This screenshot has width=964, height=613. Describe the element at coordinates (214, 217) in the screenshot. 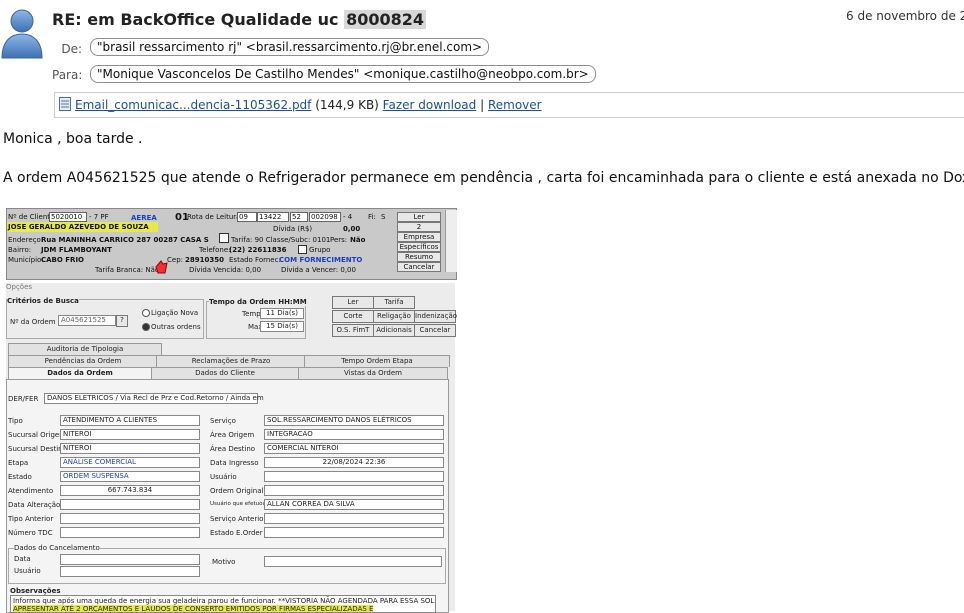

I see `rota-label: Rota de Leitura` at that location.